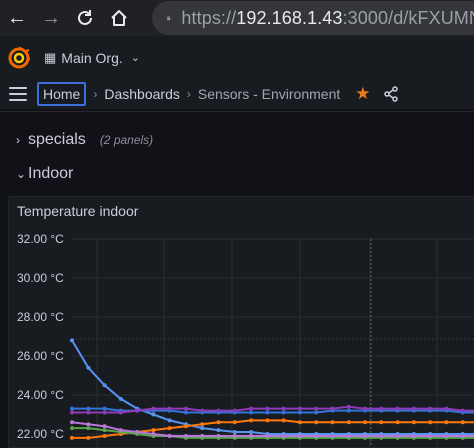 This screenshot has height=448, width=474. I want to click on home-icon, so click(119, 18).